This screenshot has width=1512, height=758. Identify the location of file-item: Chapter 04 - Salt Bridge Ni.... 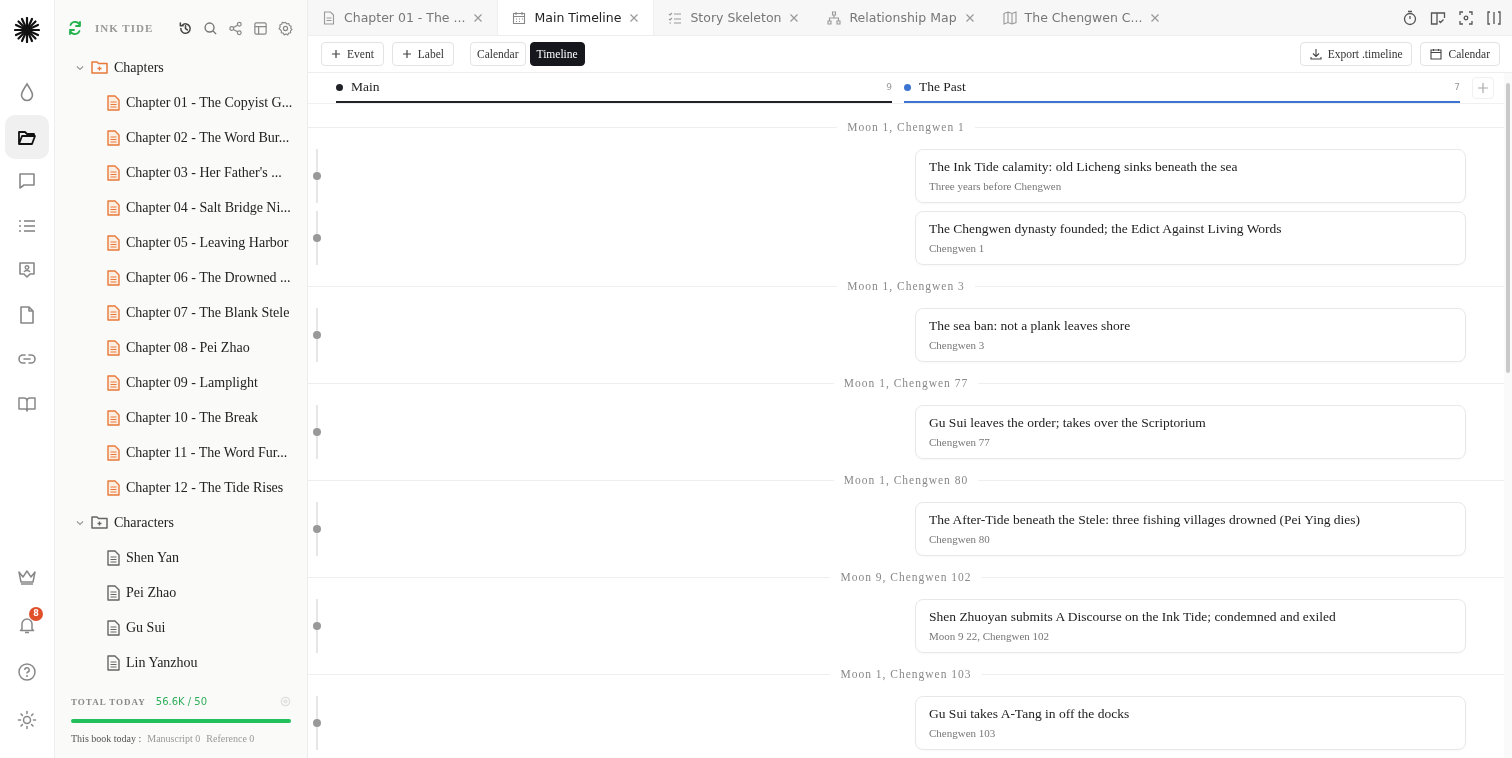
(181, 207).